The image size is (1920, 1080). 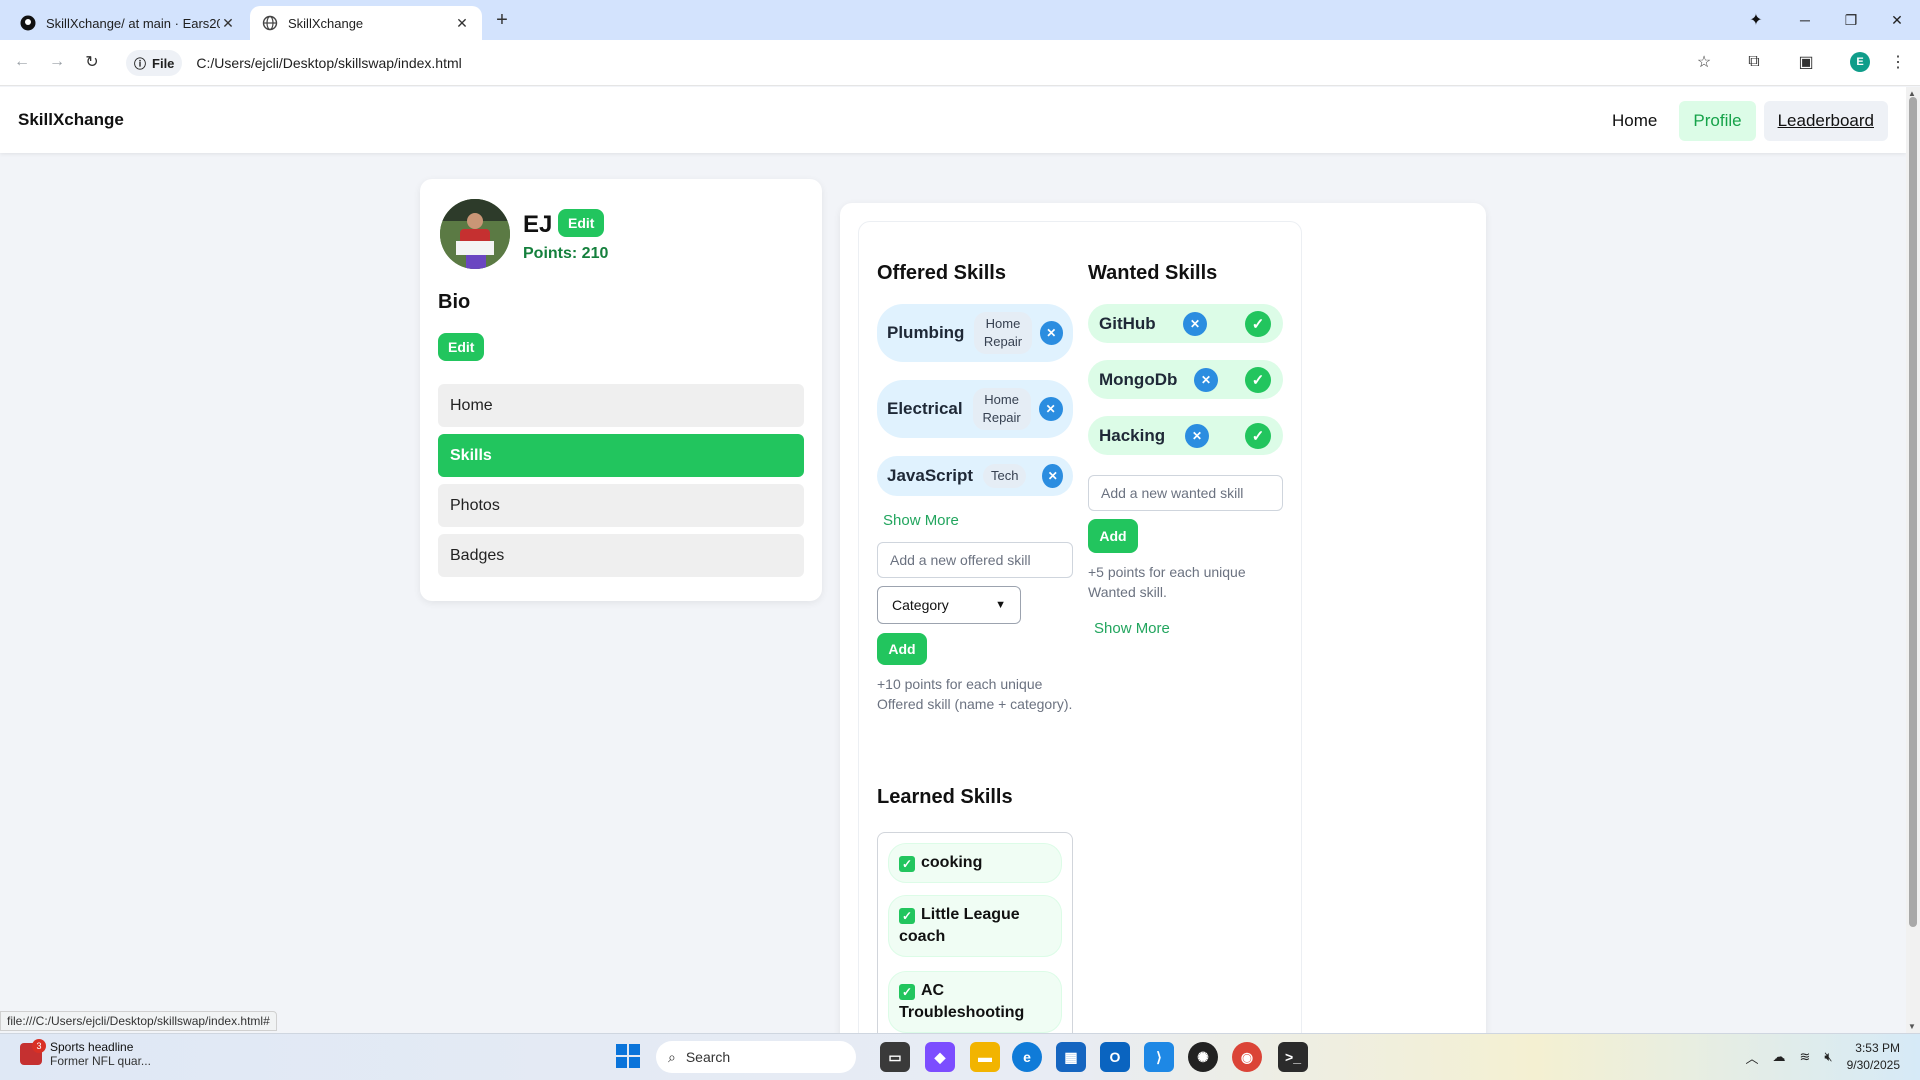 What do you see at coordinates (140, 63) in the screenshot?
I see `info-icon: ⓘ` at bounding box center [140, 63].